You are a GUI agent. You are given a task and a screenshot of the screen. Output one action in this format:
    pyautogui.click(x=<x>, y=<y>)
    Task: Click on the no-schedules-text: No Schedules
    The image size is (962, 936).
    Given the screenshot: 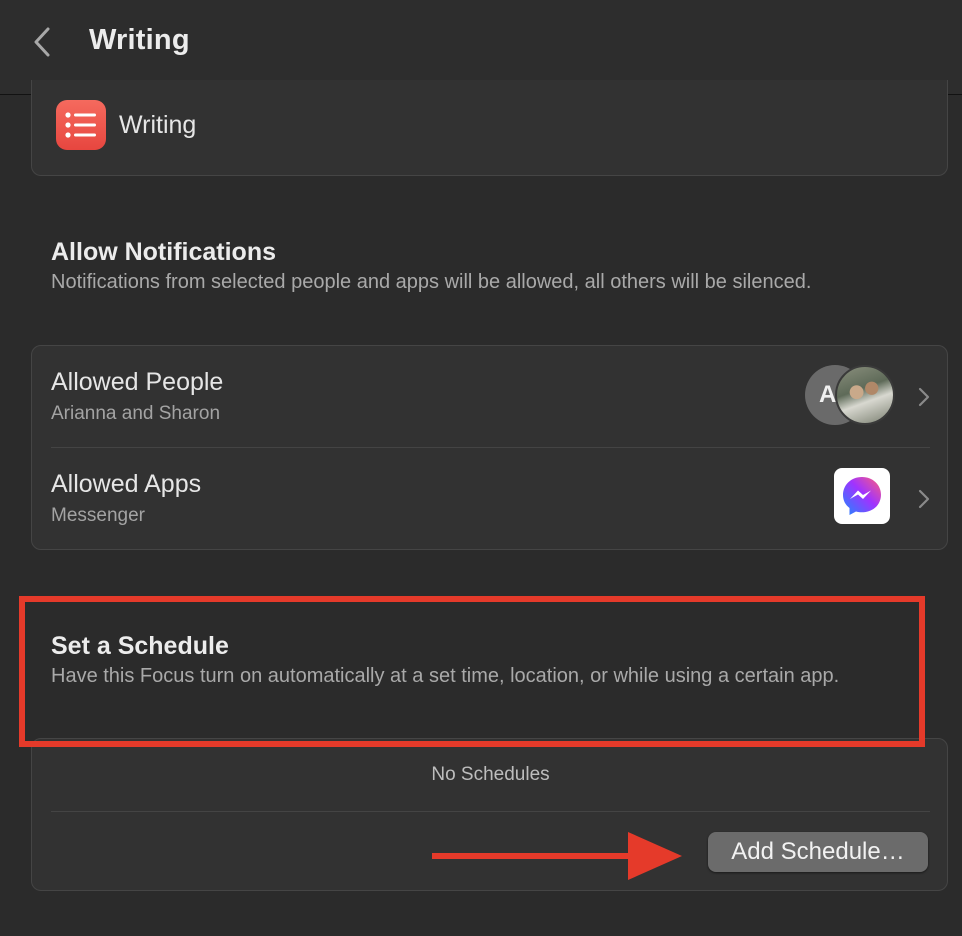 What is the action you would take?
    pyautogui.click(x=490, y=774)
    